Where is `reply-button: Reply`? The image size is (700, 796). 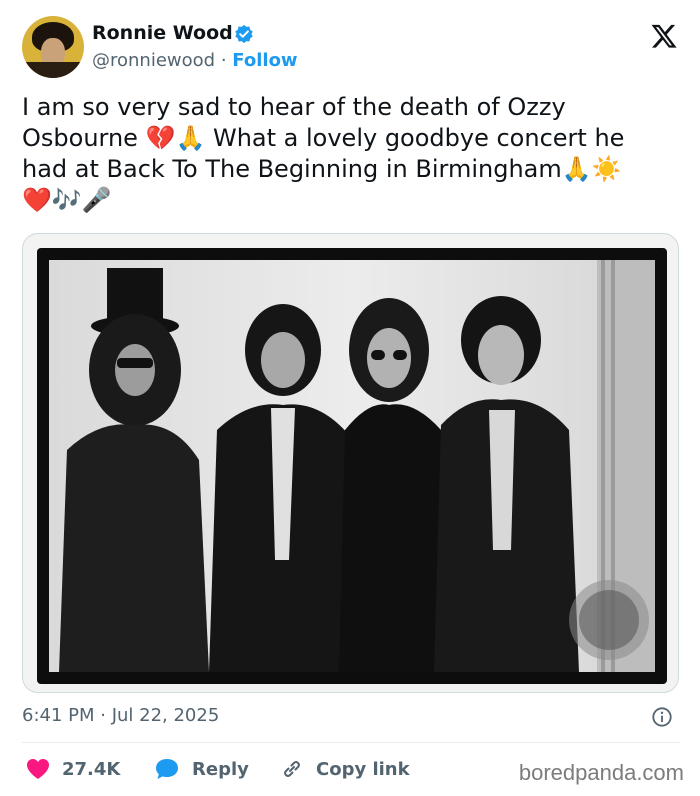
reply-button: Reply is located at coordinates (201, 769).